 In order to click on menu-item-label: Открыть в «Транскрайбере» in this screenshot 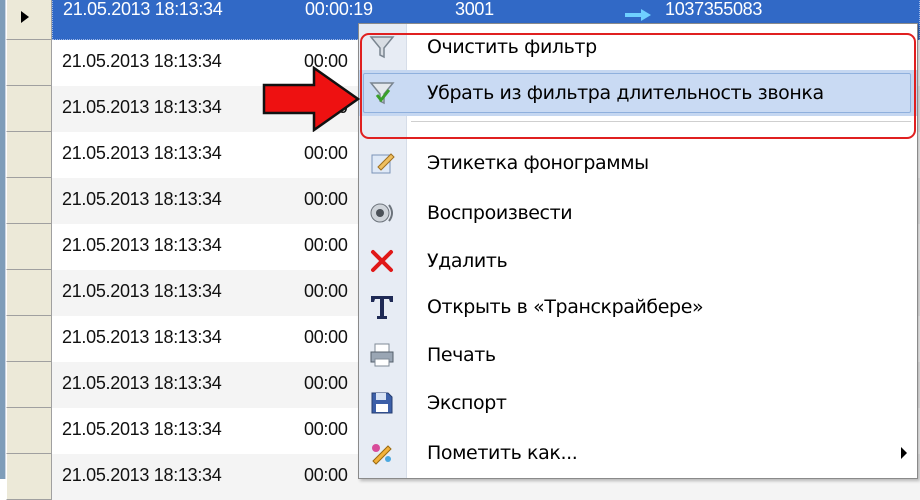, I will do `click(565, 307)`.